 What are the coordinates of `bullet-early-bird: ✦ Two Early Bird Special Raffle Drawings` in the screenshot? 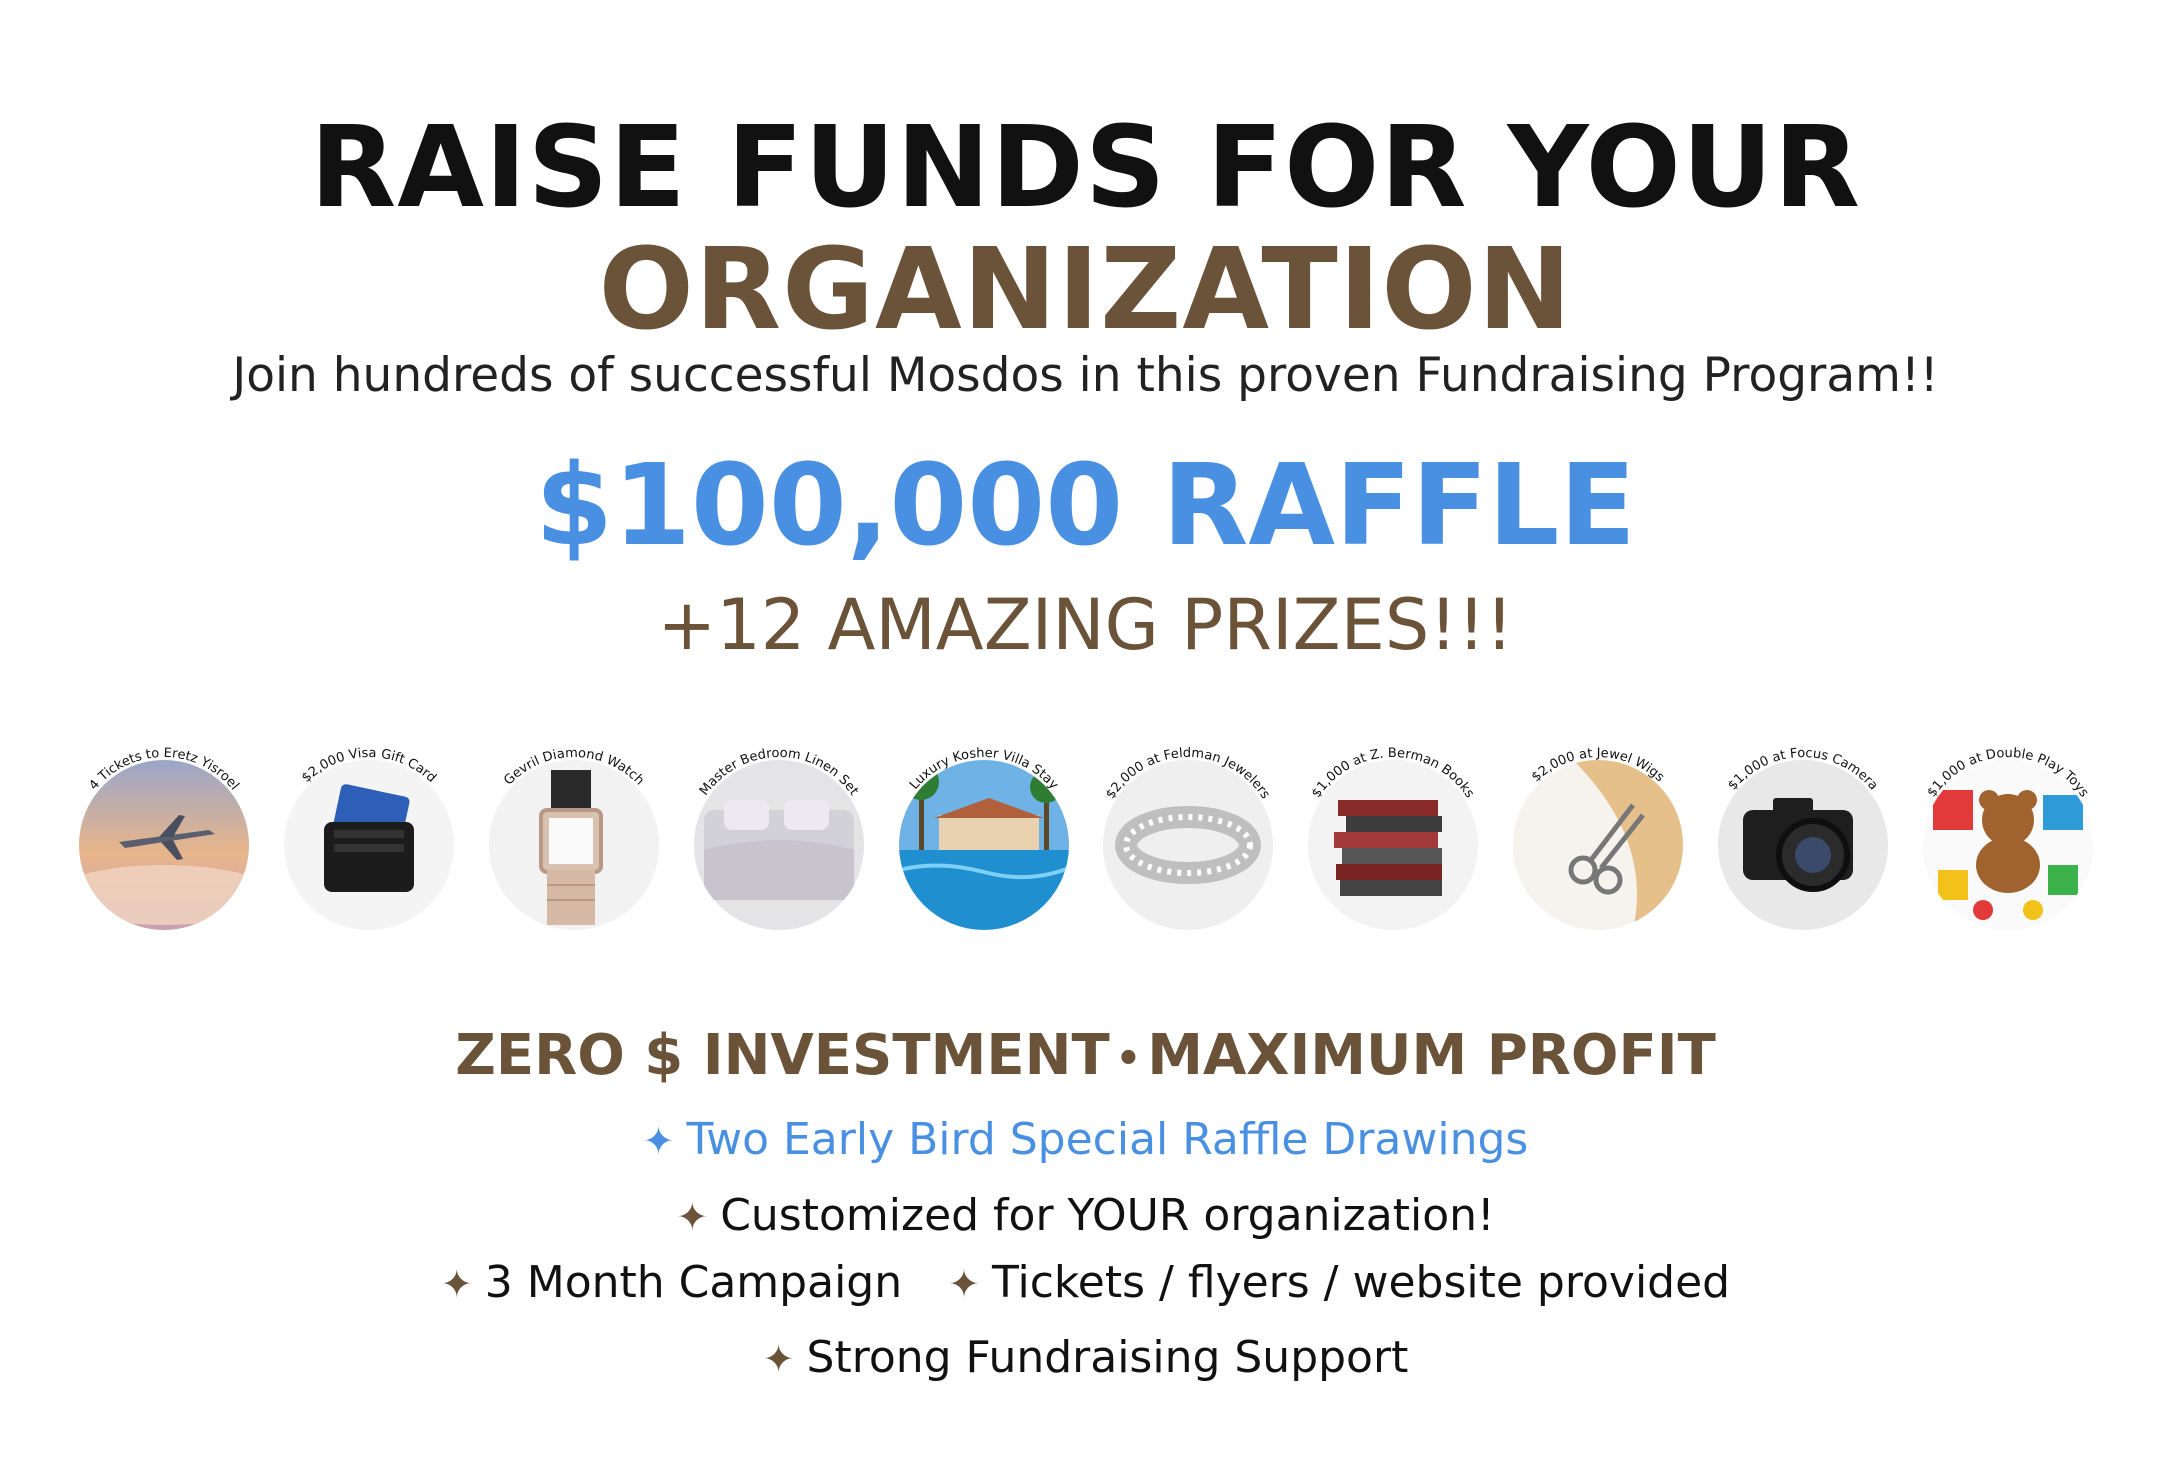 It's located at (1085, 1140).